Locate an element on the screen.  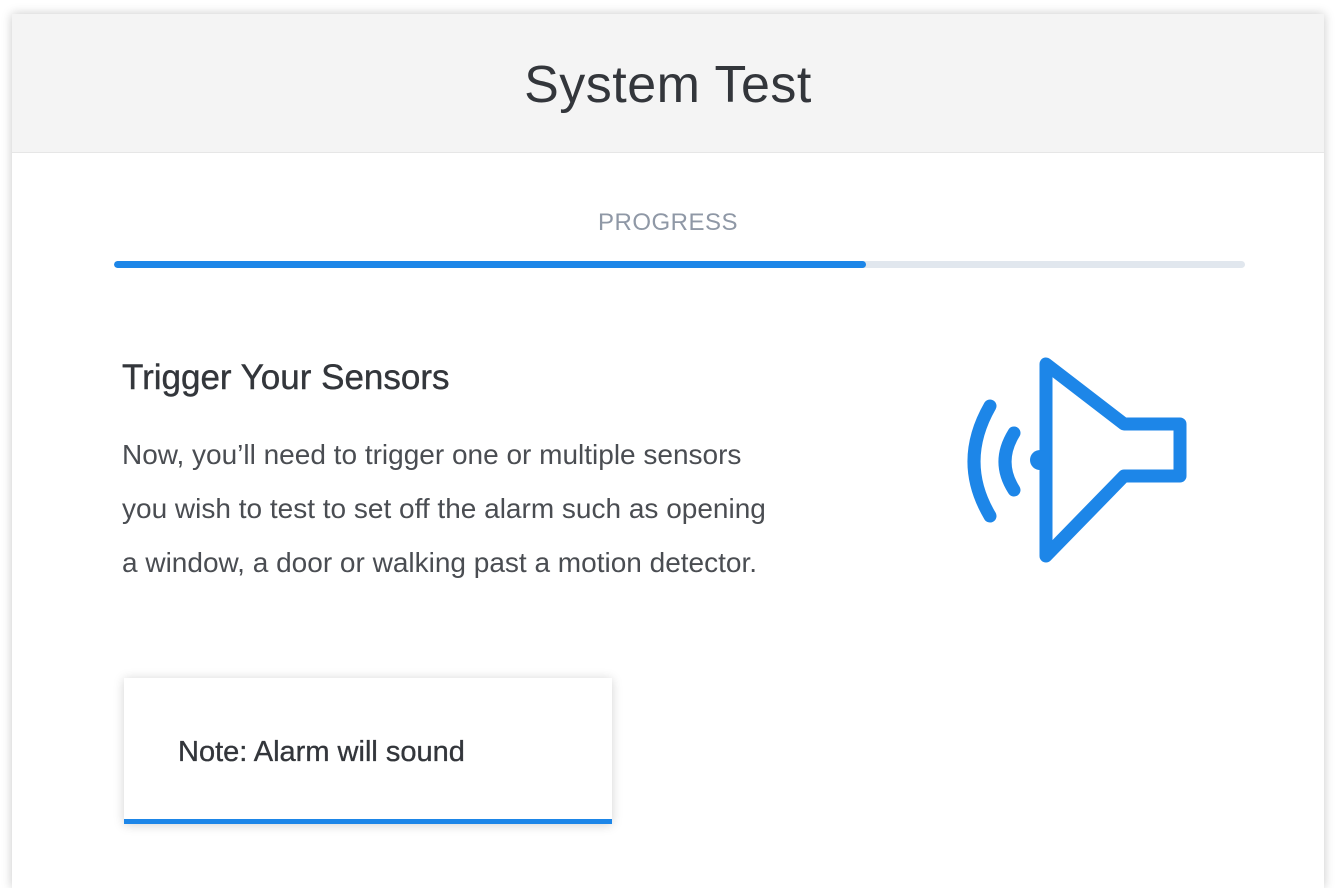
page-title: System Test is located at coordinates (668, 85).